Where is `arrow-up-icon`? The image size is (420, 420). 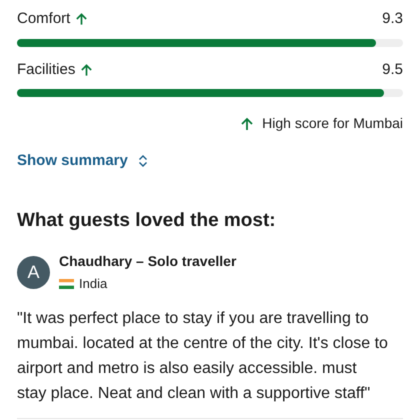 arrow-up-icon is located at coordinates (247, 123).